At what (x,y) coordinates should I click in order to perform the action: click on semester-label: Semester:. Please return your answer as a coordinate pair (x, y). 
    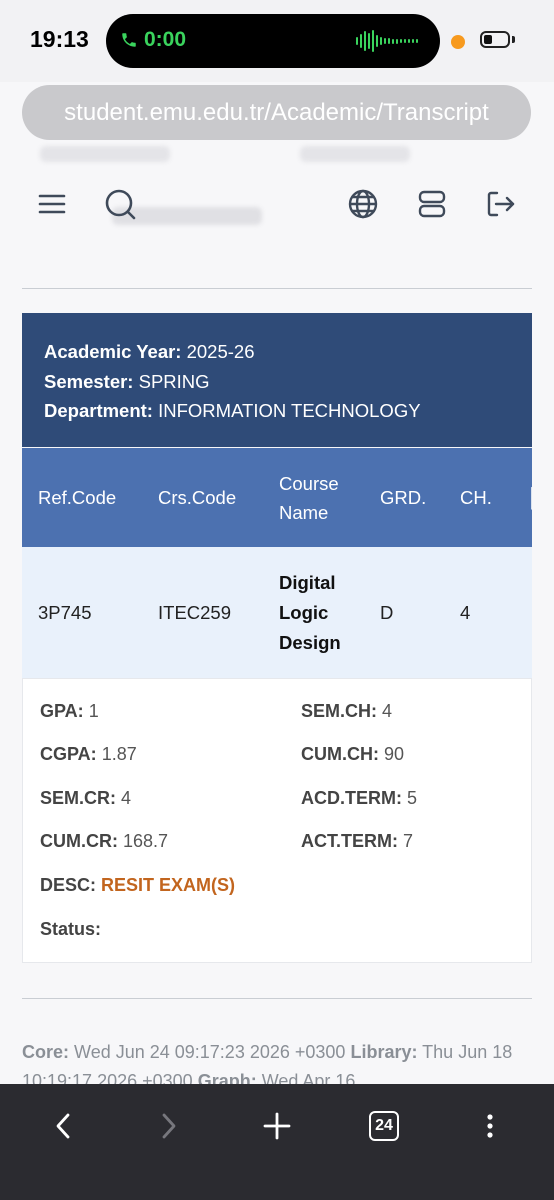
    Looking at the image, I should click on (89, 381).